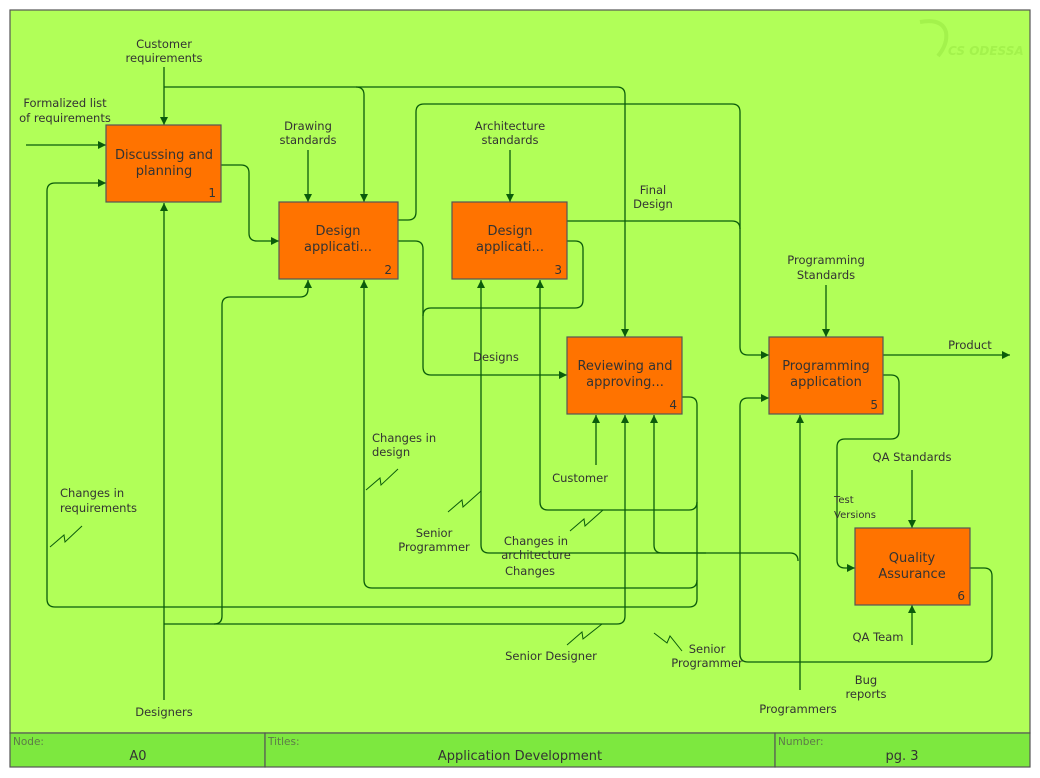 The height and width of the screenshot is (778, 1040). I want to click on activity-box-5: Programming application 5, so click(826, 375).